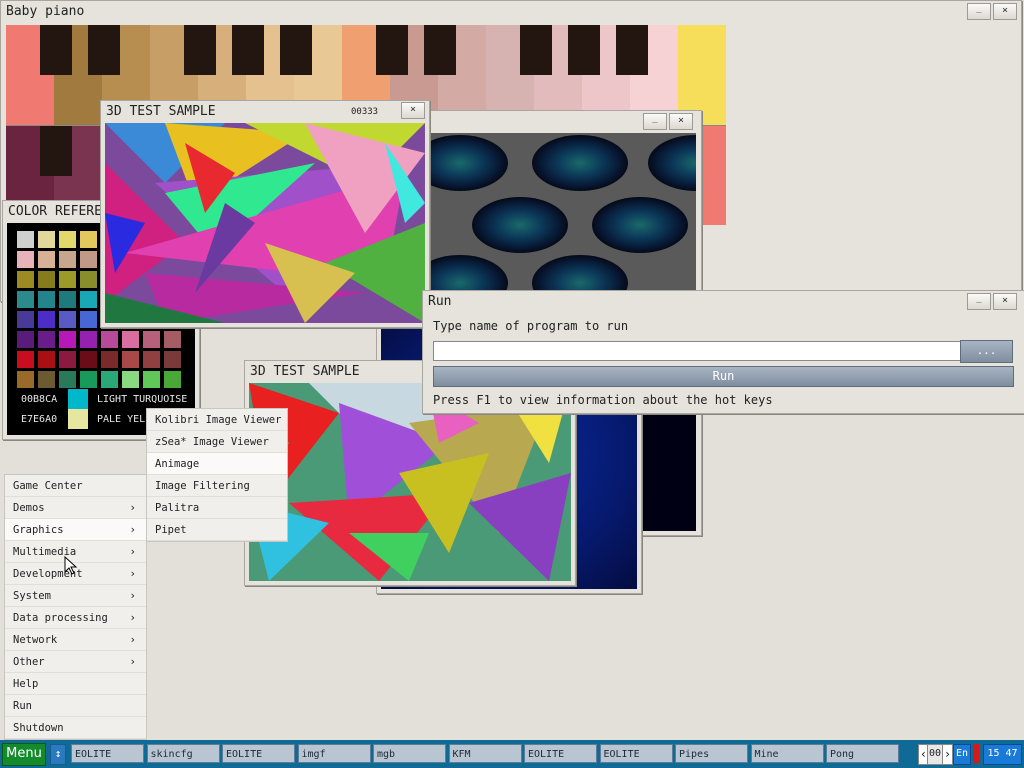  What do you see at coordinates (962, 754) in the screenshot?
I see `language-indicator: En` at bounding box center [962, 754].